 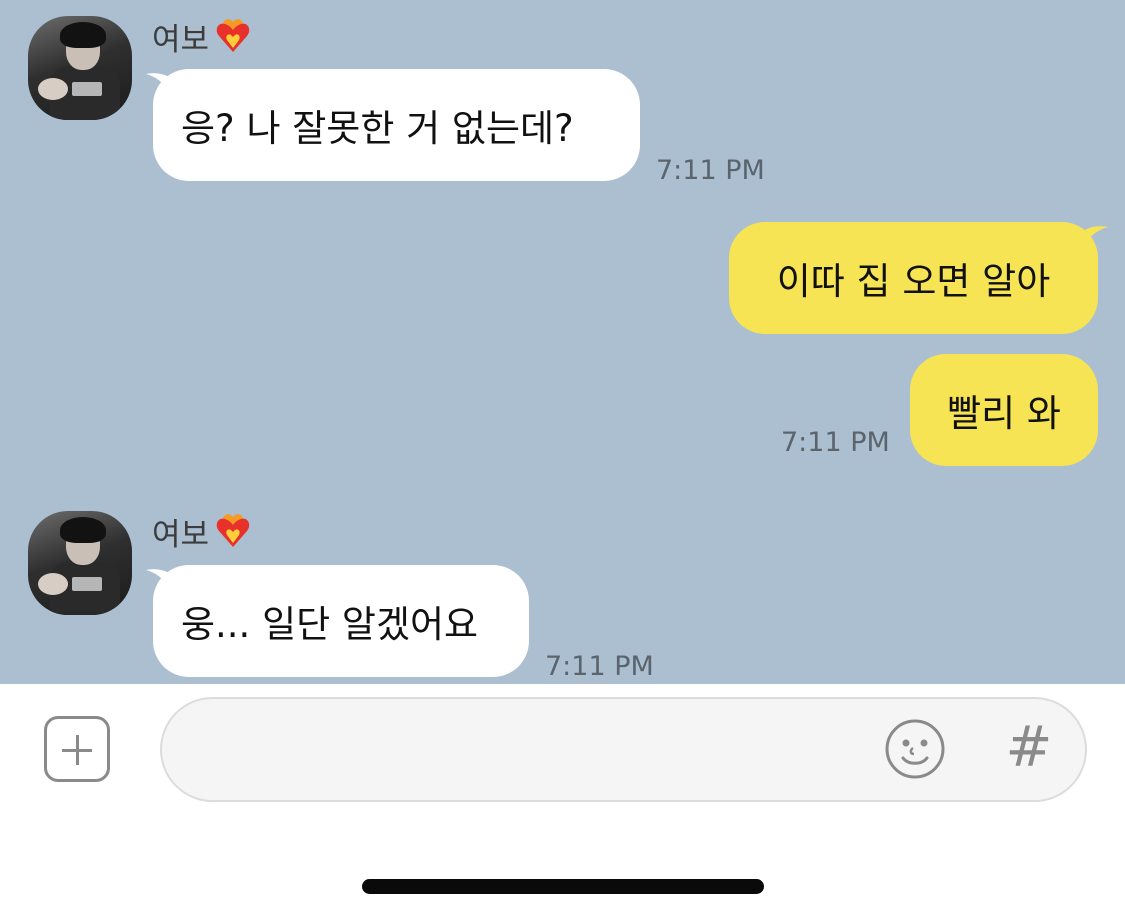 I want to click on emoji-button, so click(x=915, y=749).